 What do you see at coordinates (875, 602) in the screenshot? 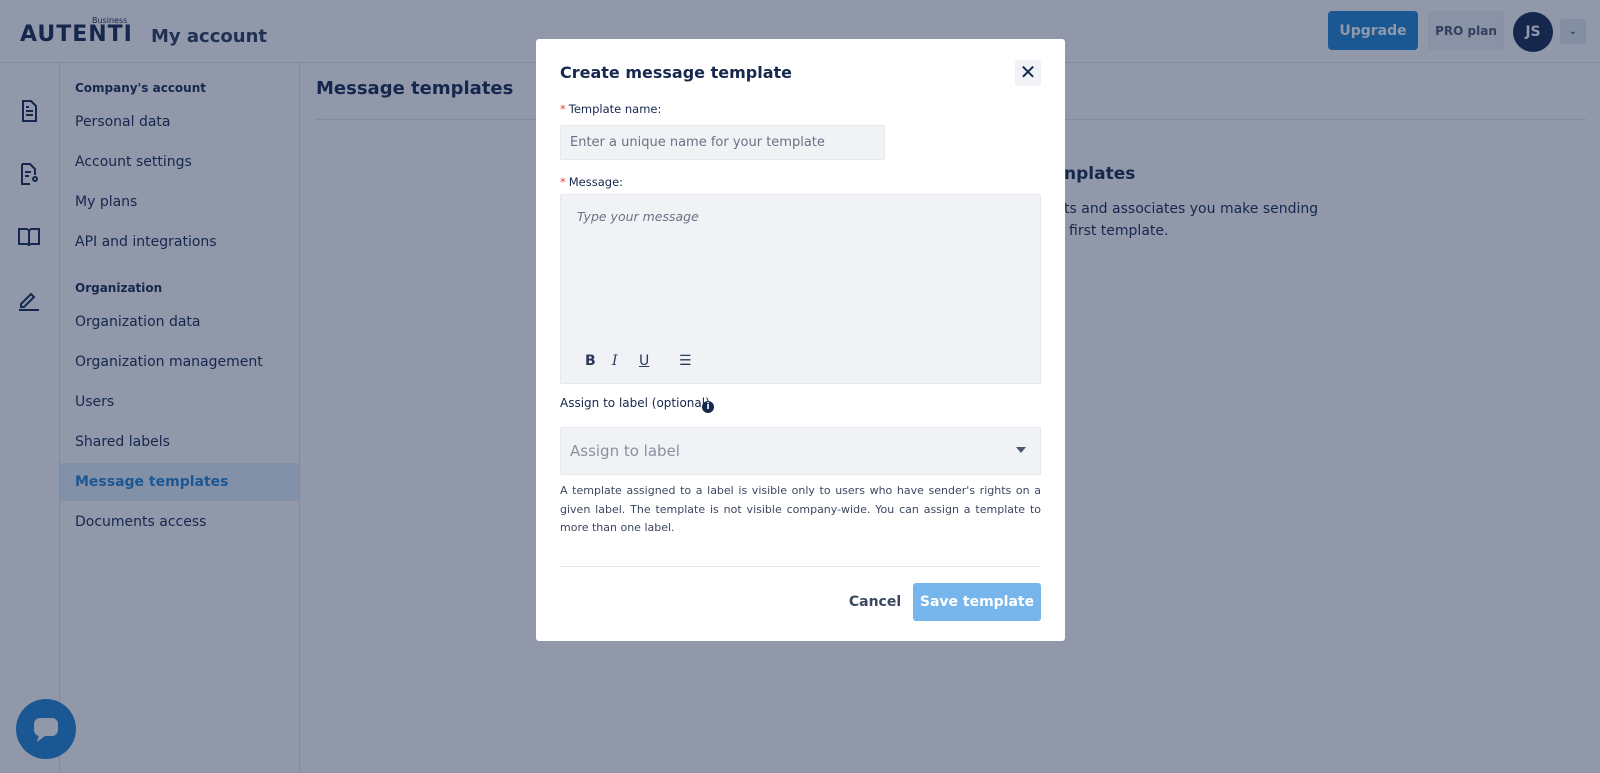
I see `cancel-button: Cancel` at bounding box center [875, 602].